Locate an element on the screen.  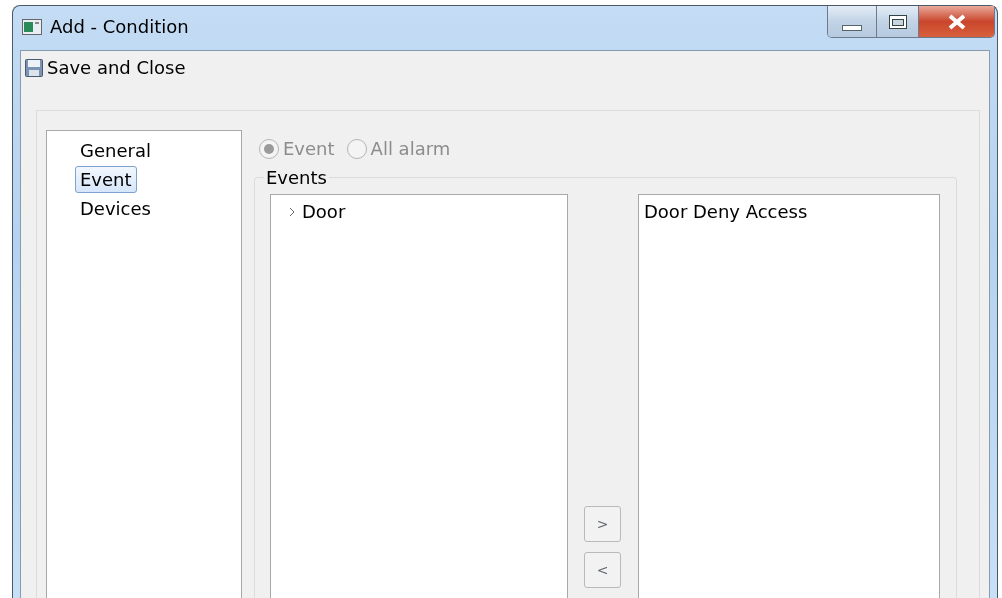
close-icon is located at coordinates (956, 21).